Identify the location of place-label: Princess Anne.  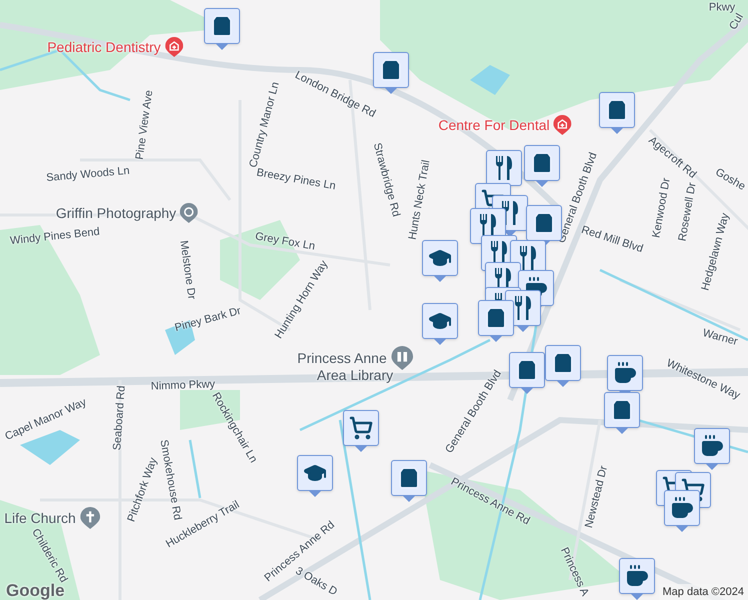
(342, 358).